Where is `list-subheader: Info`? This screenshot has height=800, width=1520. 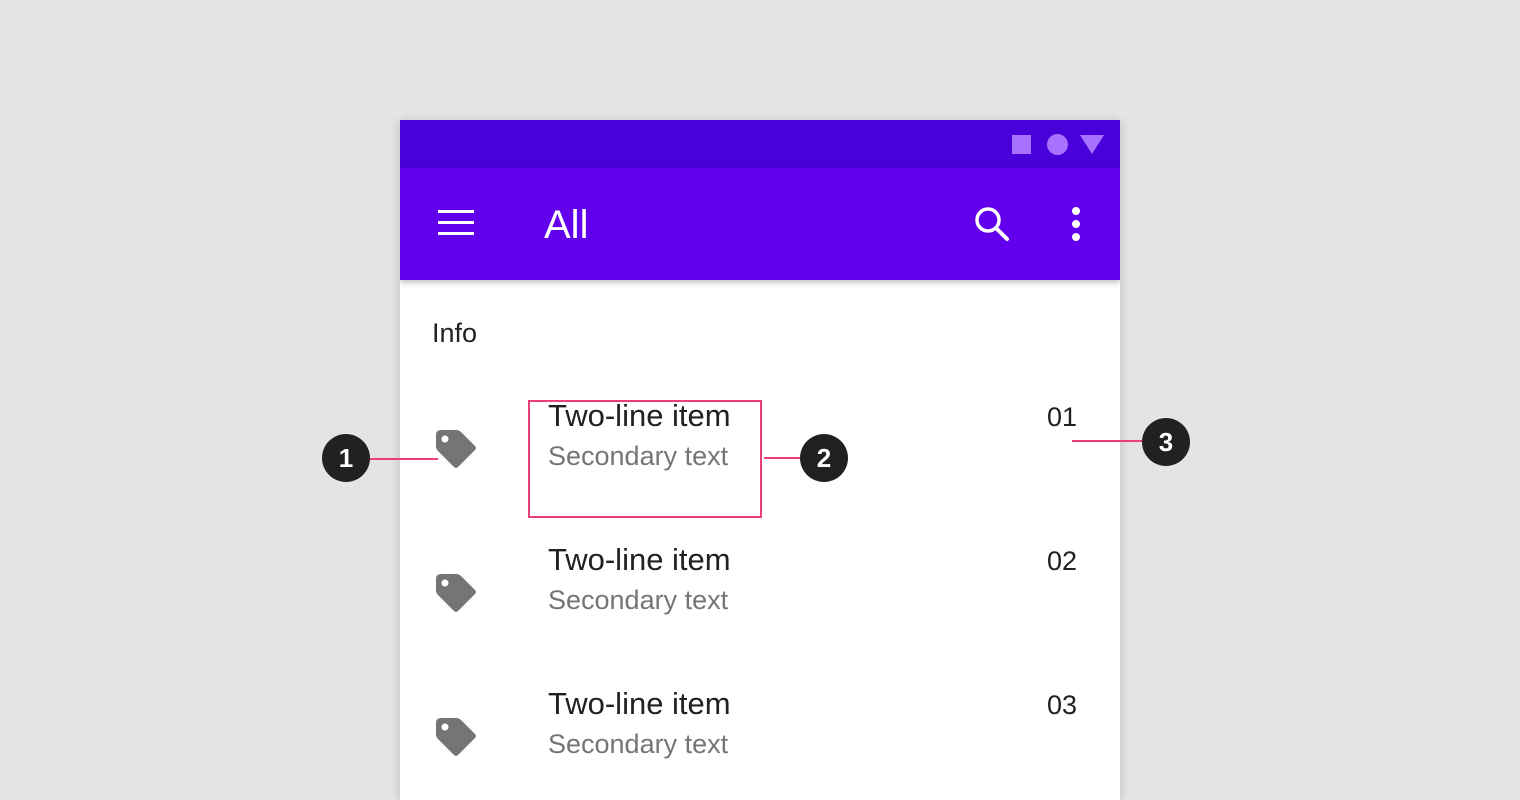
list-subheader: Info is located at coordinates (455, 333).